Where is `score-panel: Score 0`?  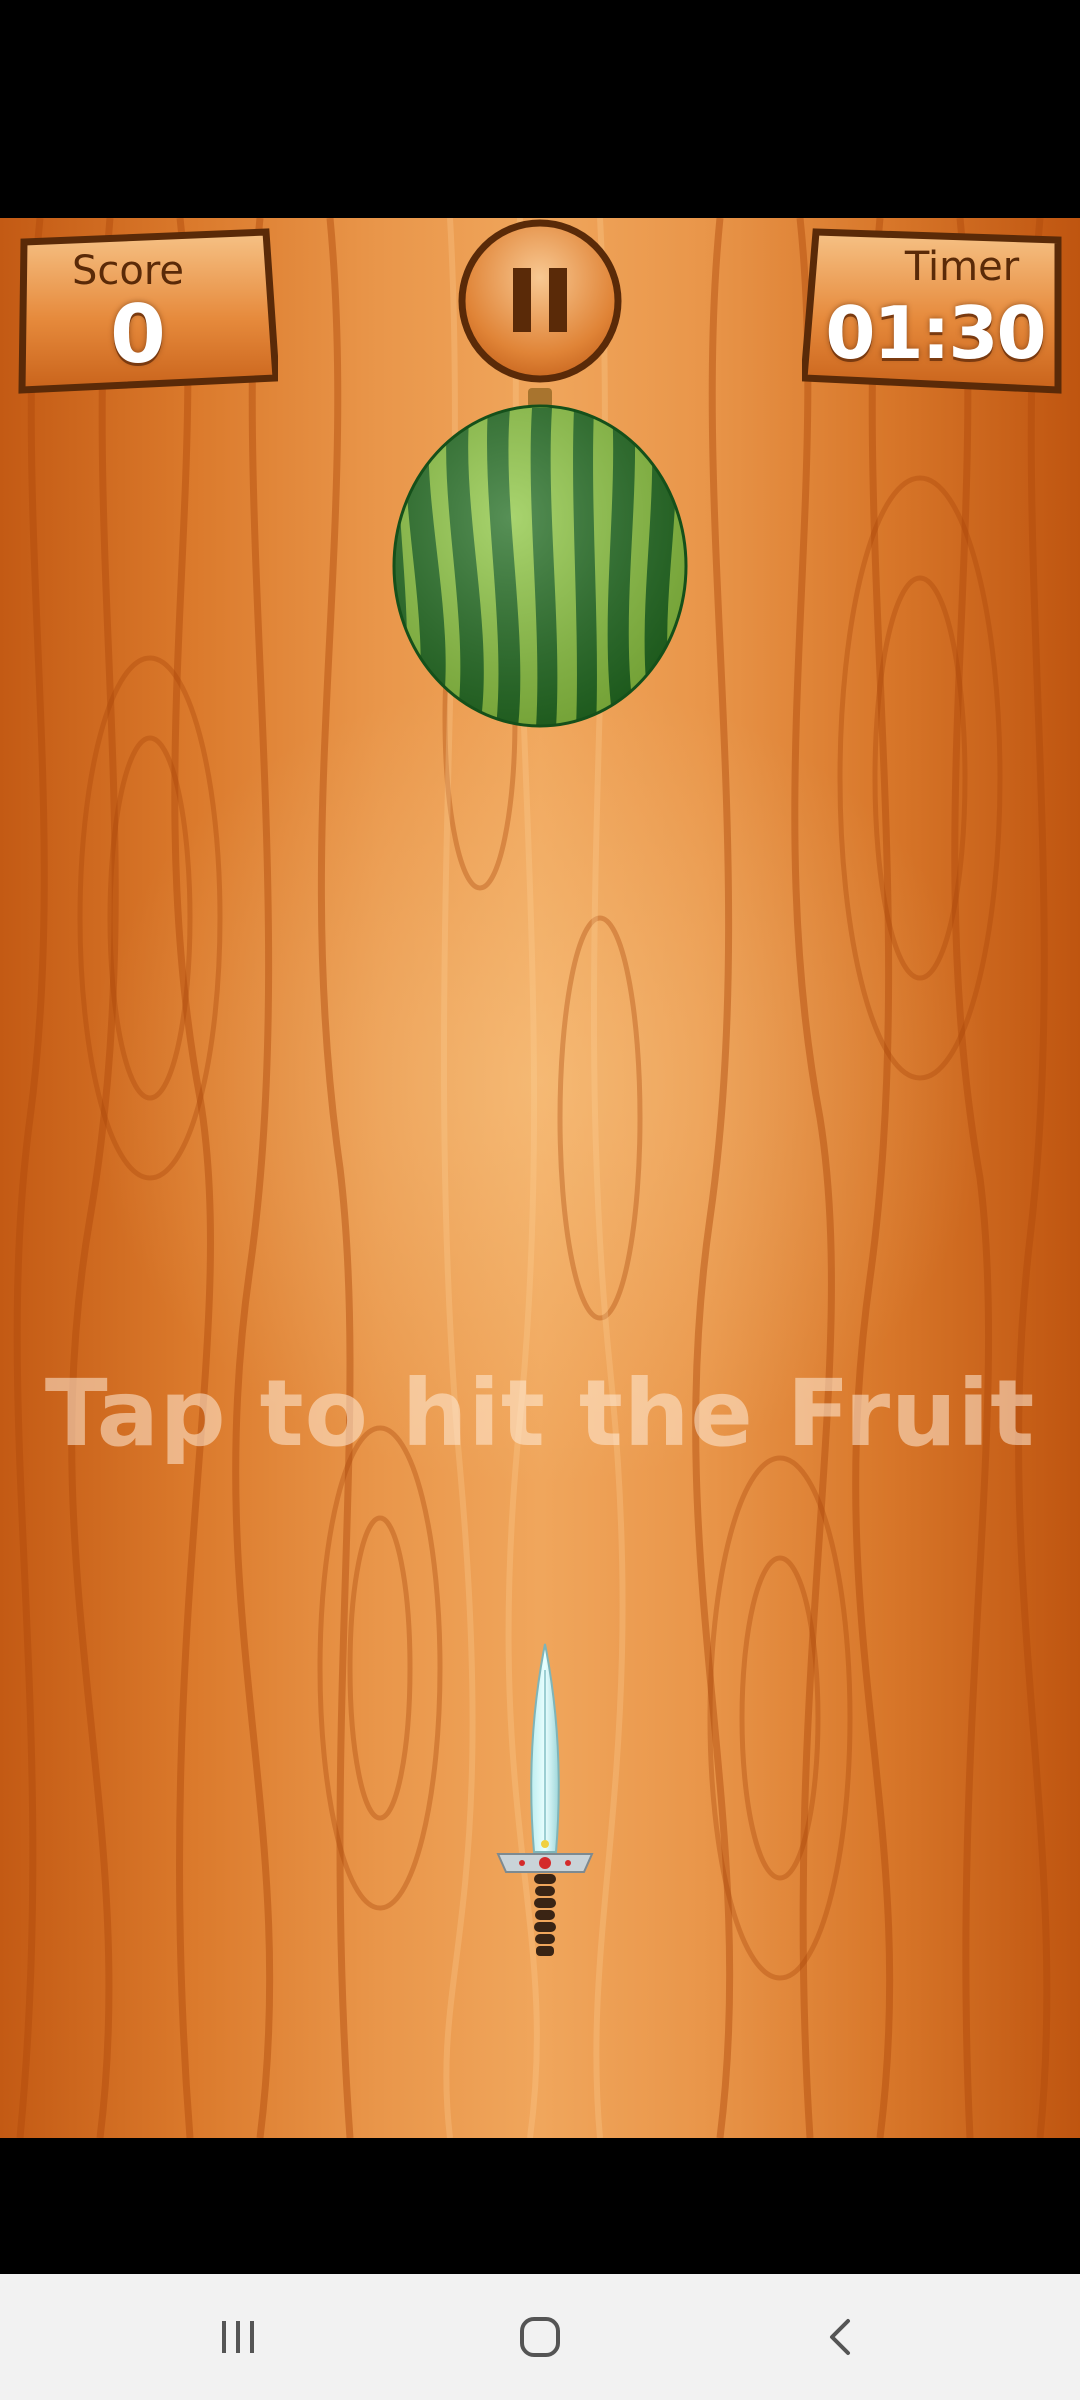 score-panel: Score 0 is located at coordinates (148, 311).